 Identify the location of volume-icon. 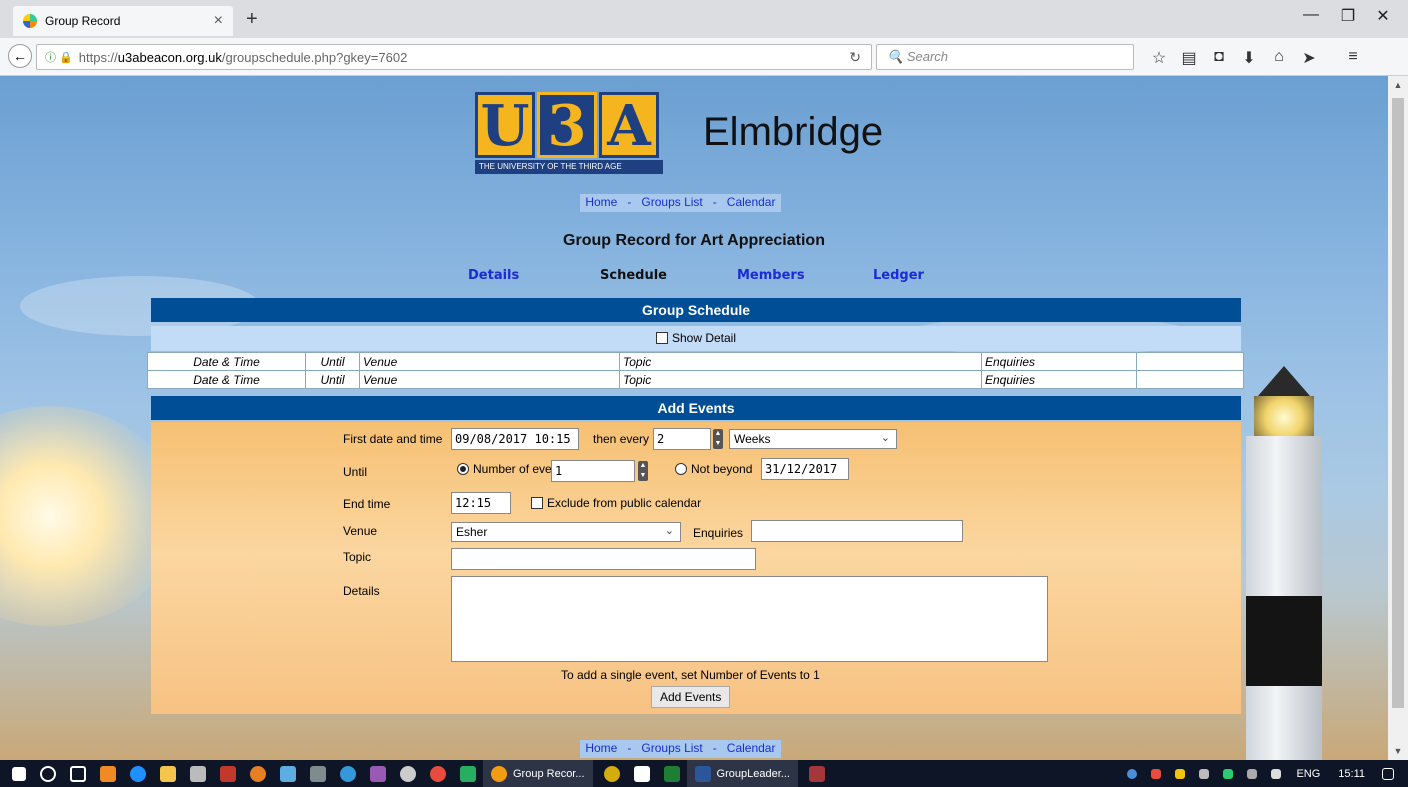
(1276, 773).